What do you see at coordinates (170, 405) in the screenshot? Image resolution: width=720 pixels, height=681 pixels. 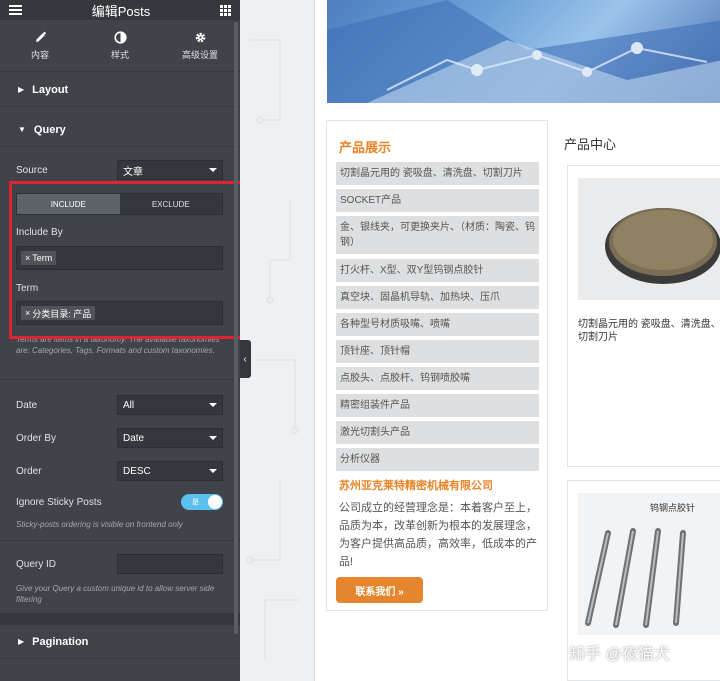 I see `date-select: All` at bounding box center [170, 405].